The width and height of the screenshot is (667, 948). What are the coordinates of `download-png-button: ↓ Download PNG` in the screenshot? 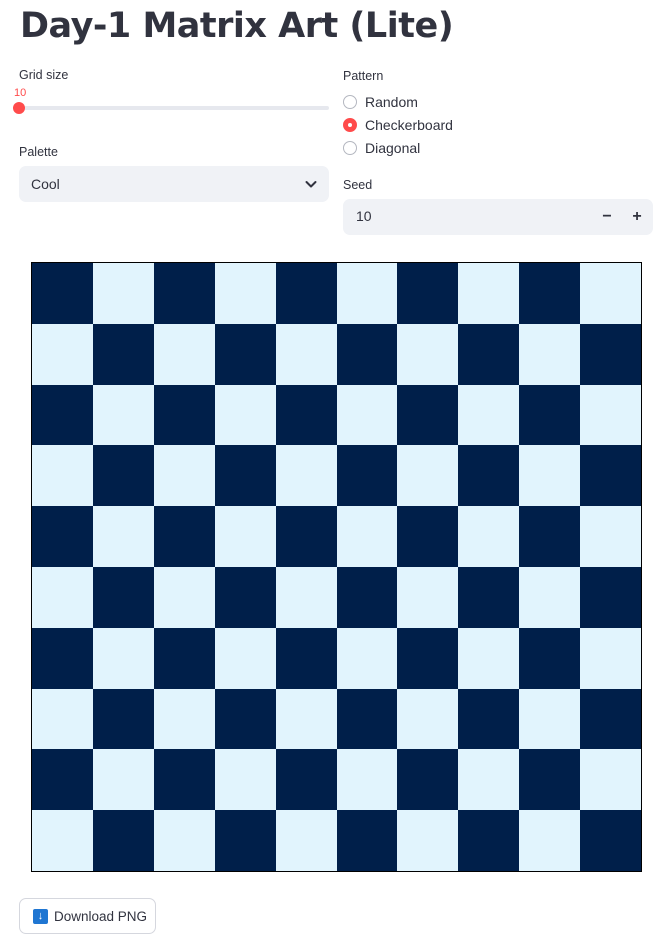 It's located at (87, 916).